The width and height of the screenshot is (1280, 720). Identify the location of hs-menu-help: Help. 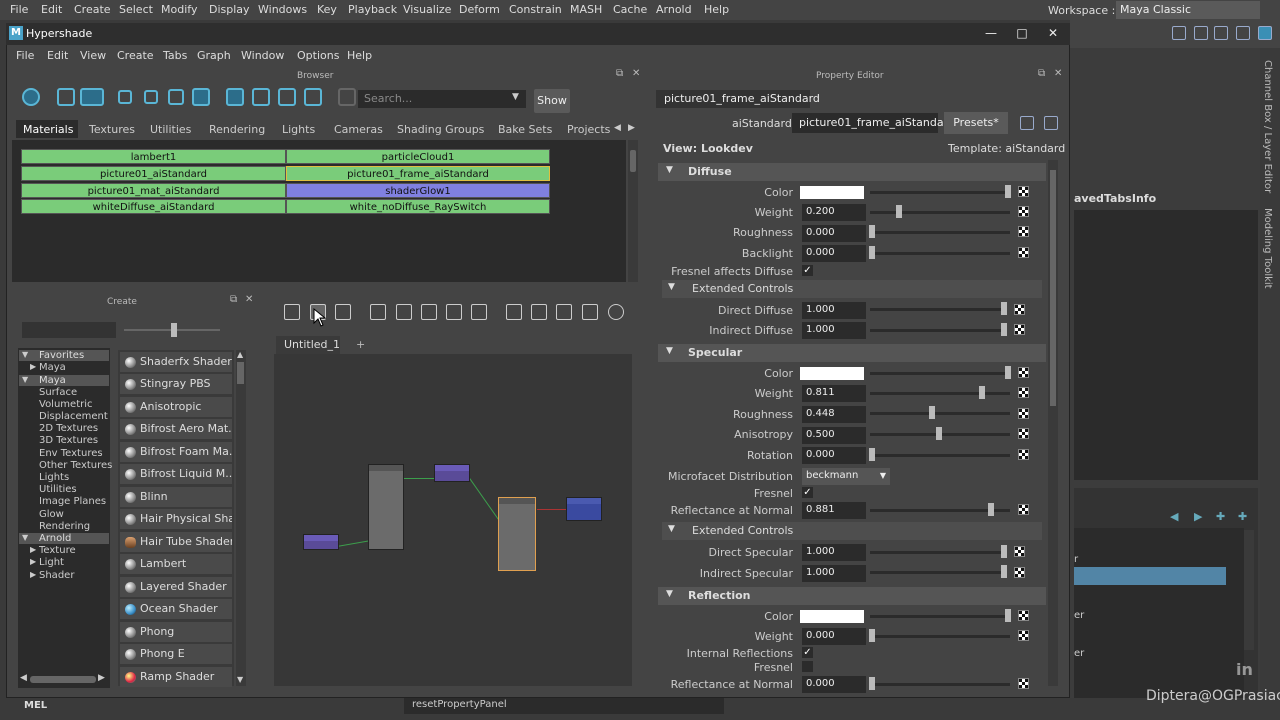
(359, 55).